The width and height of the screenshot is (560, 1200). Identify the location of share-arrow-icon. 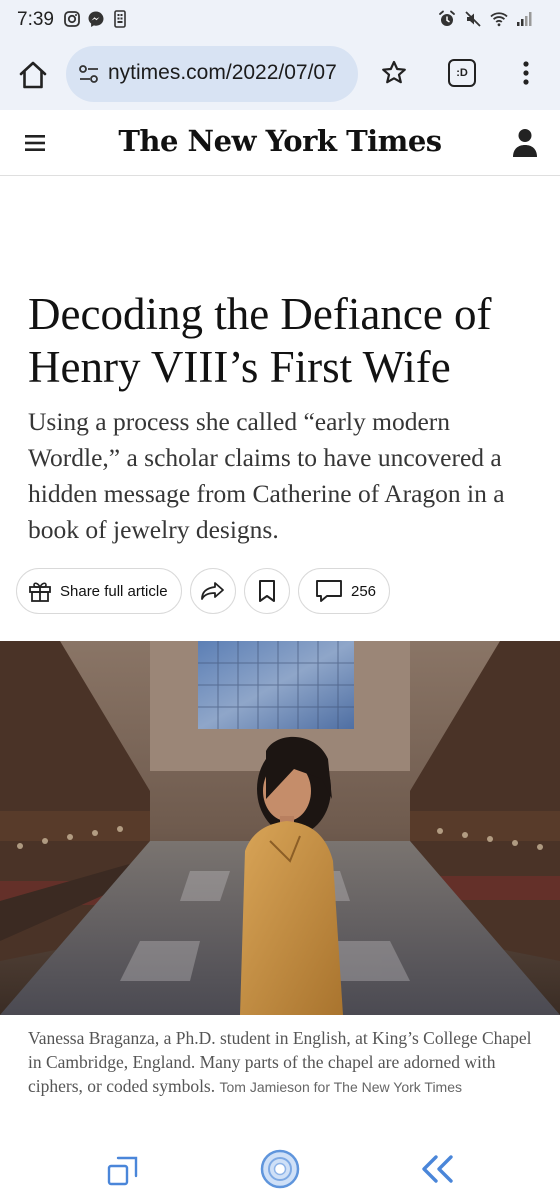
(212, 591).